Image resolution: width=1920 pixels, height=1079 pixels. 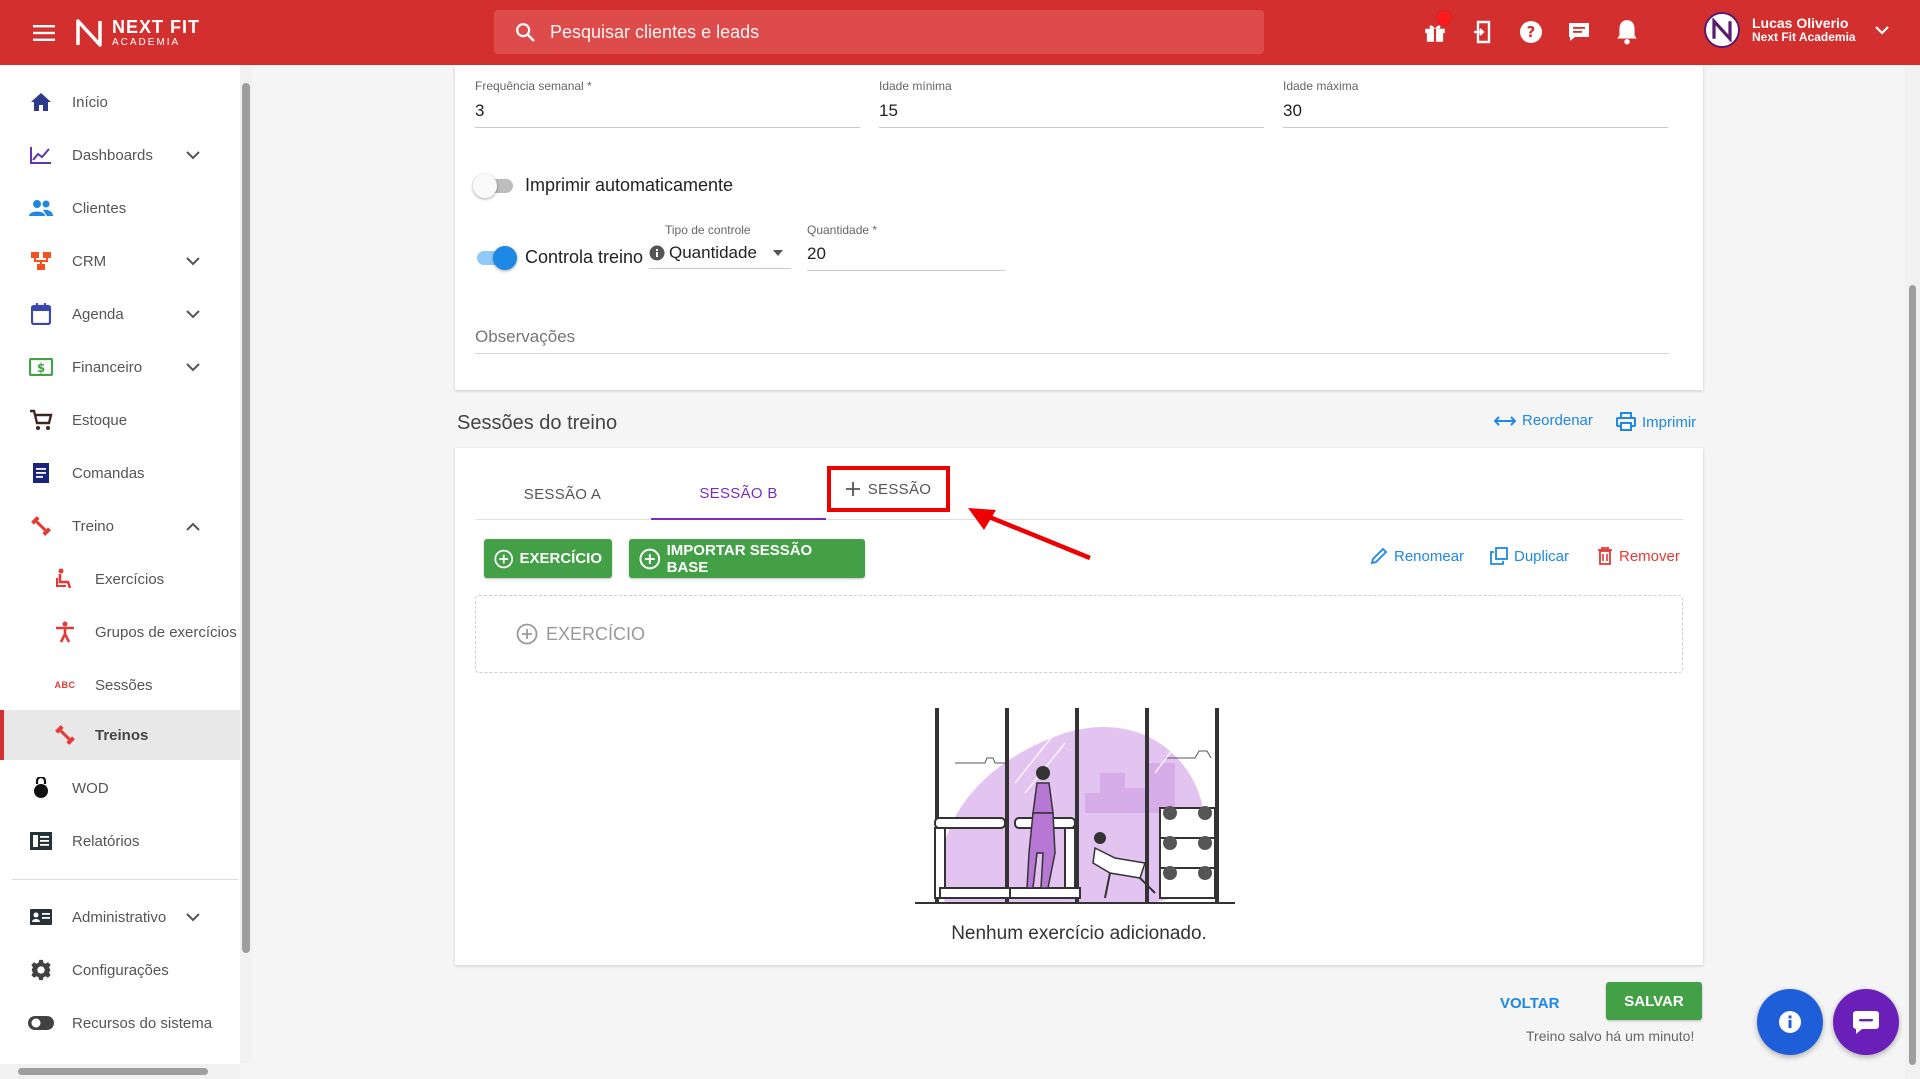 I want to click on reordenar-button: Reordenar, so click(x=1543, y=420).